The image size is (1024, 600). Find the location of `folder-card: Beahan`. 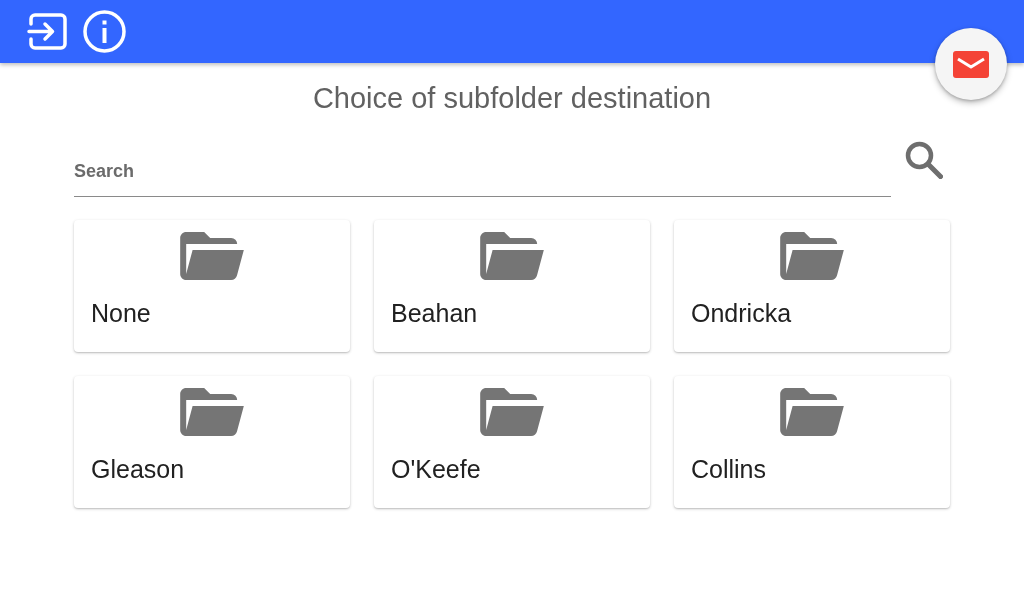

folder-card: Beahan is located at coordinates (512, 286).